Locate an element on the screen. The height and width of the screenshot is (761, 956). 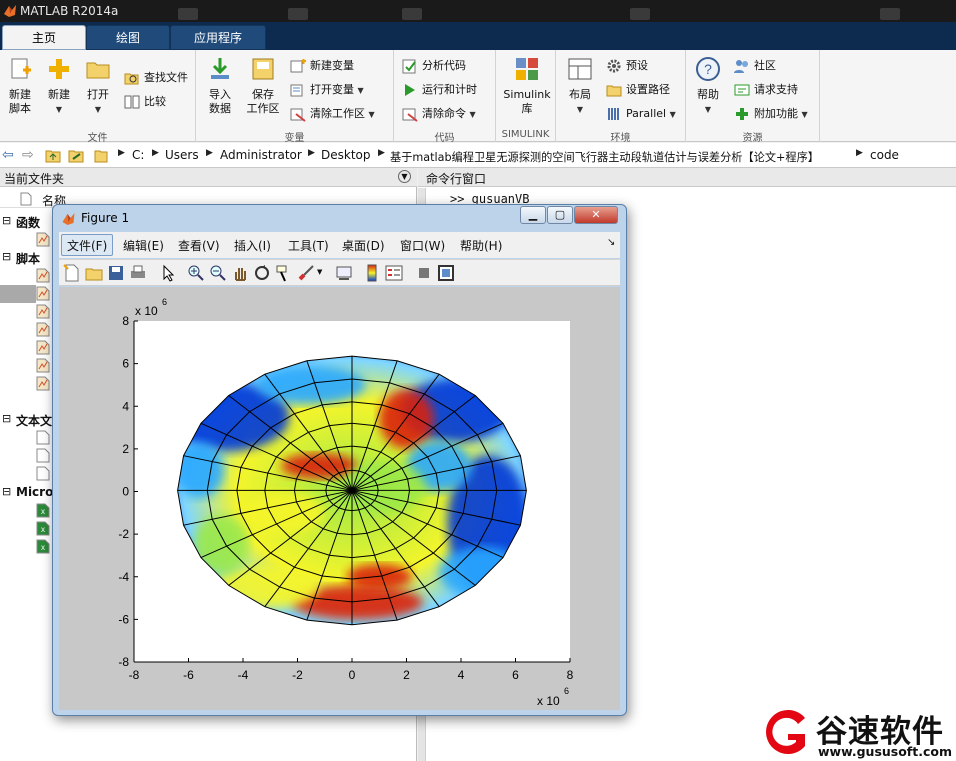
community-icon is located at coordinates (741, 66).